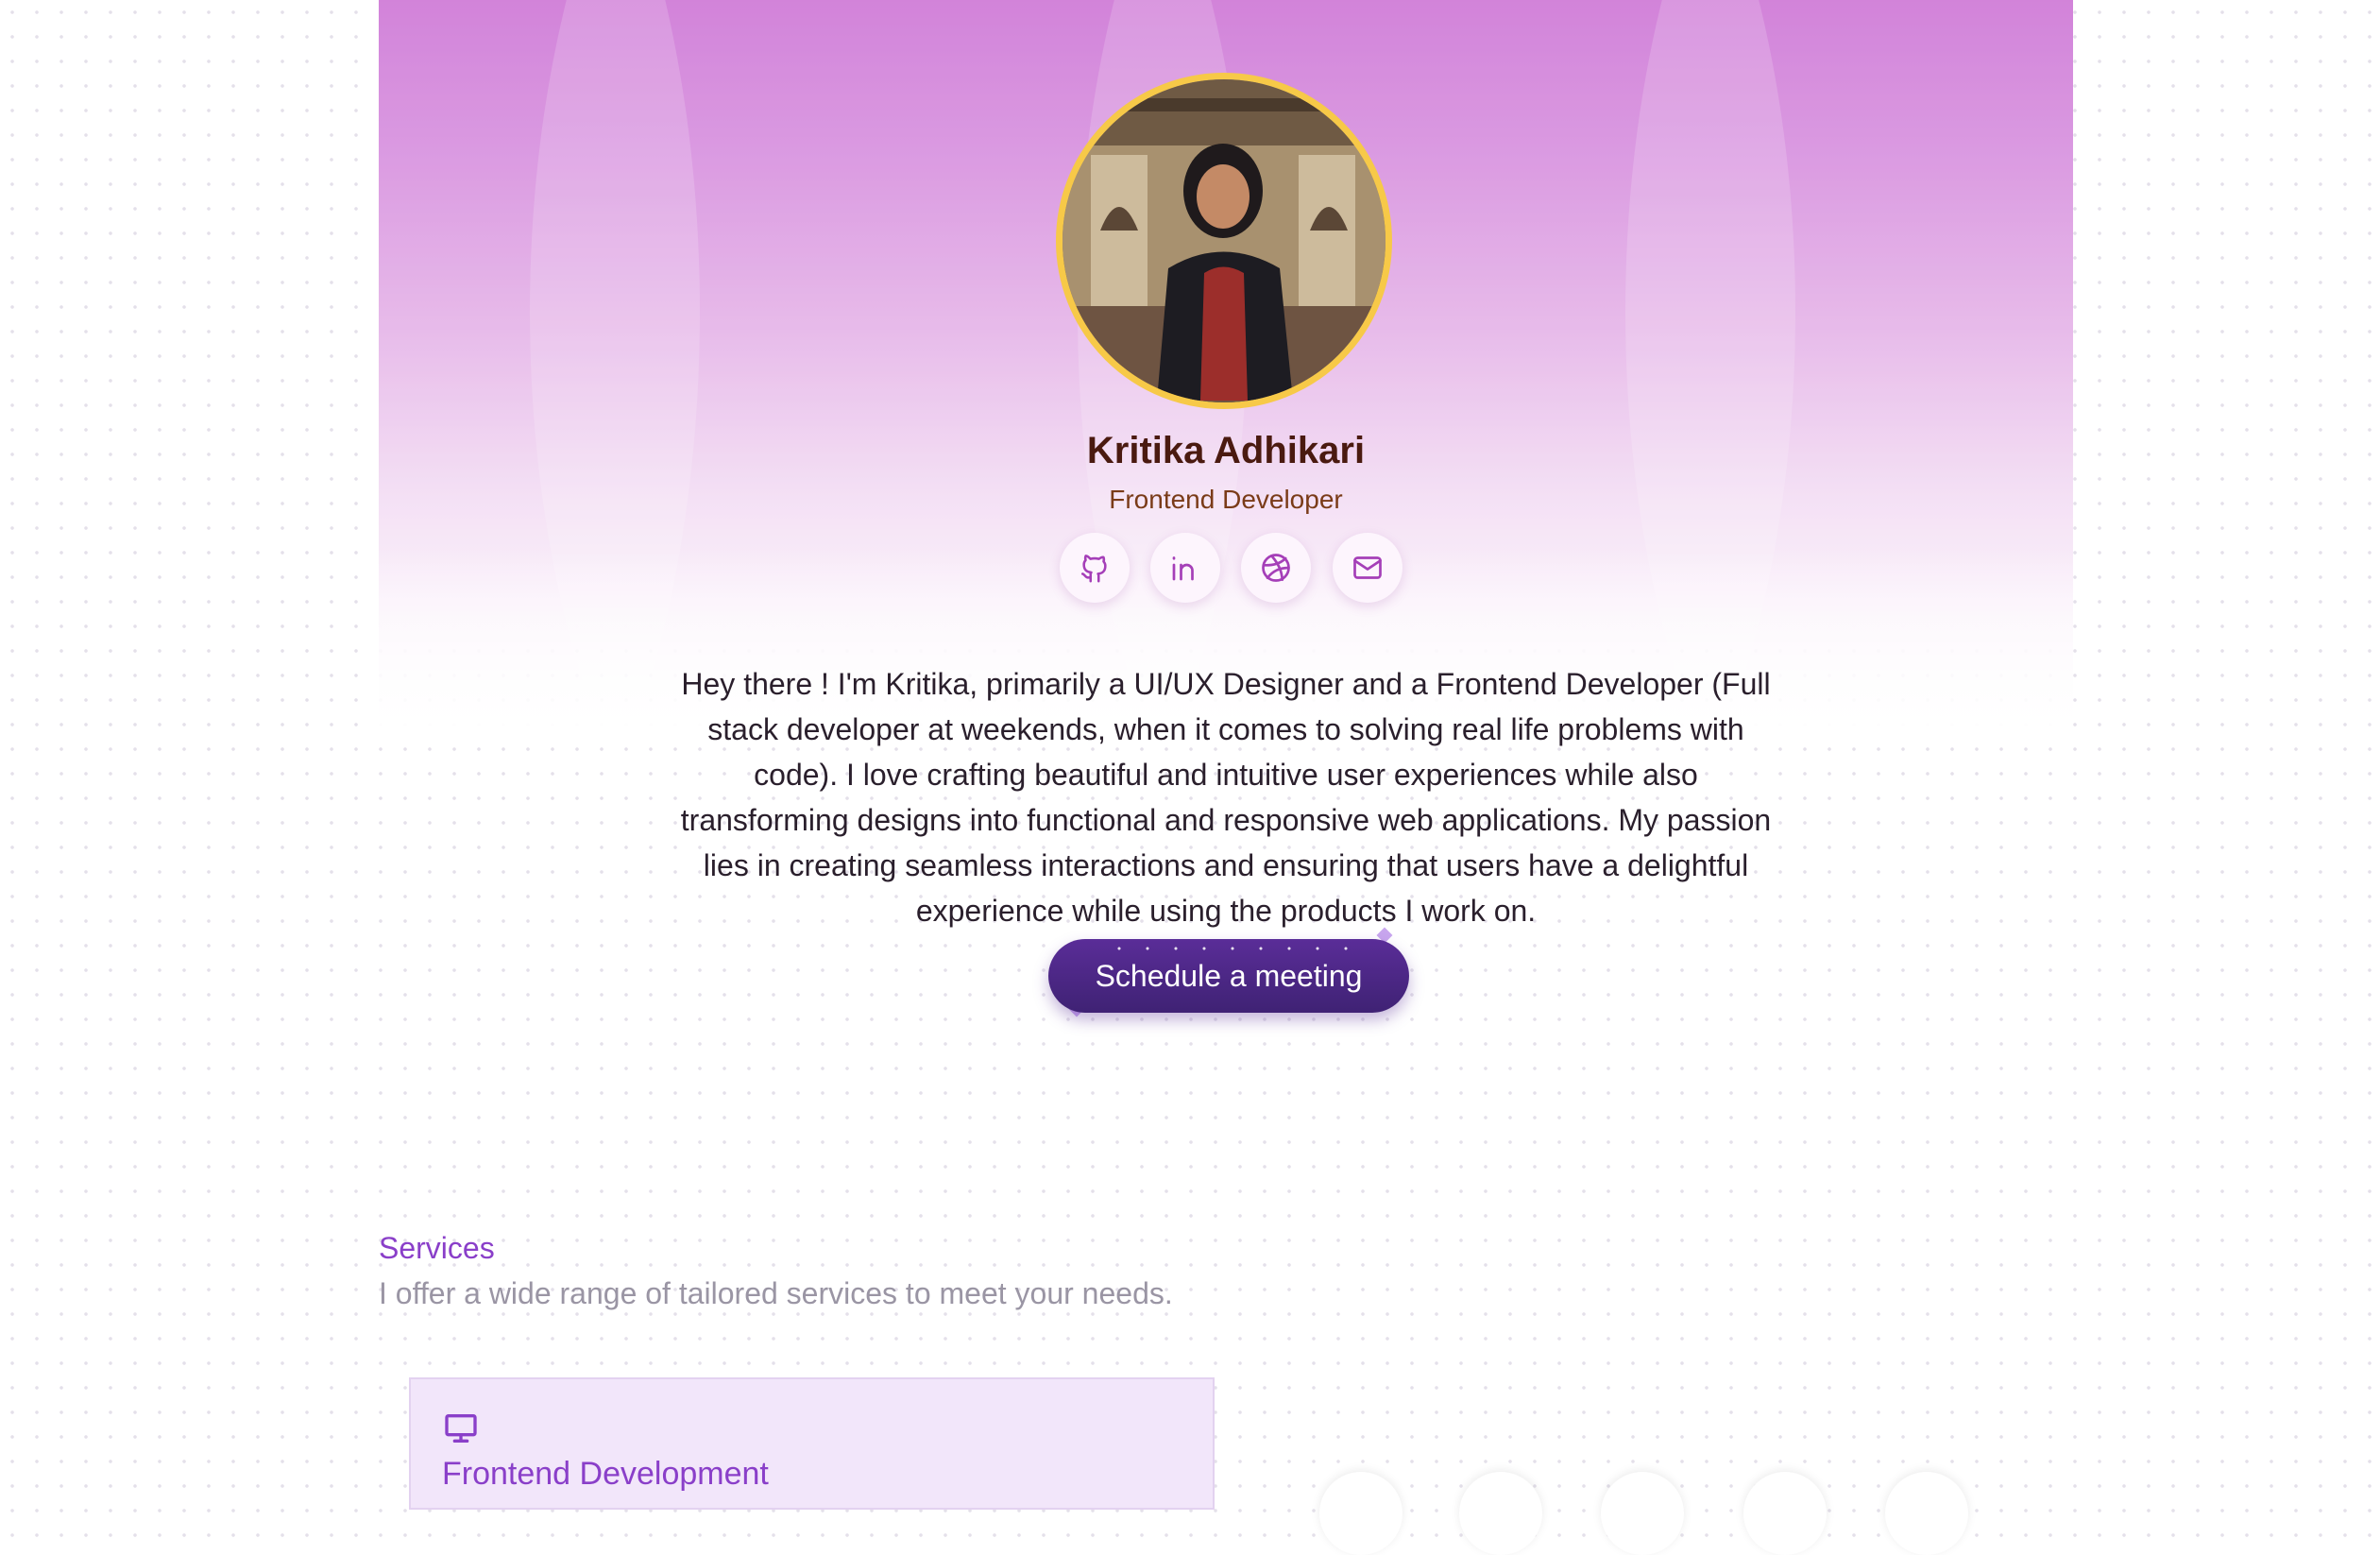 This screenshot has height=1555, width=2380. I want to click on linkedin-icon, so click(1183, 568).